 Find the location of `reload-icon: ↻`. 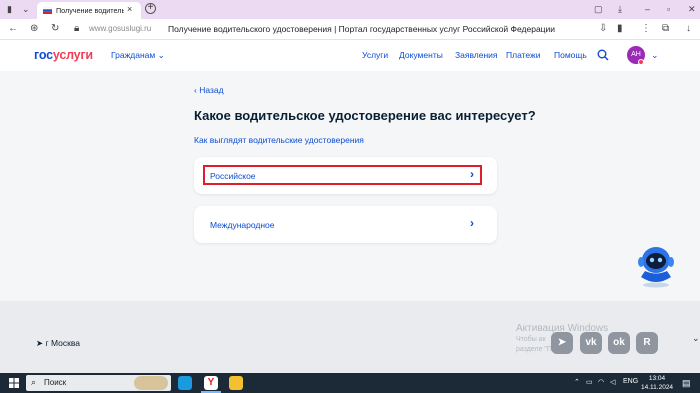

reload-icon: ↻ is located at coordinates (55, 28).